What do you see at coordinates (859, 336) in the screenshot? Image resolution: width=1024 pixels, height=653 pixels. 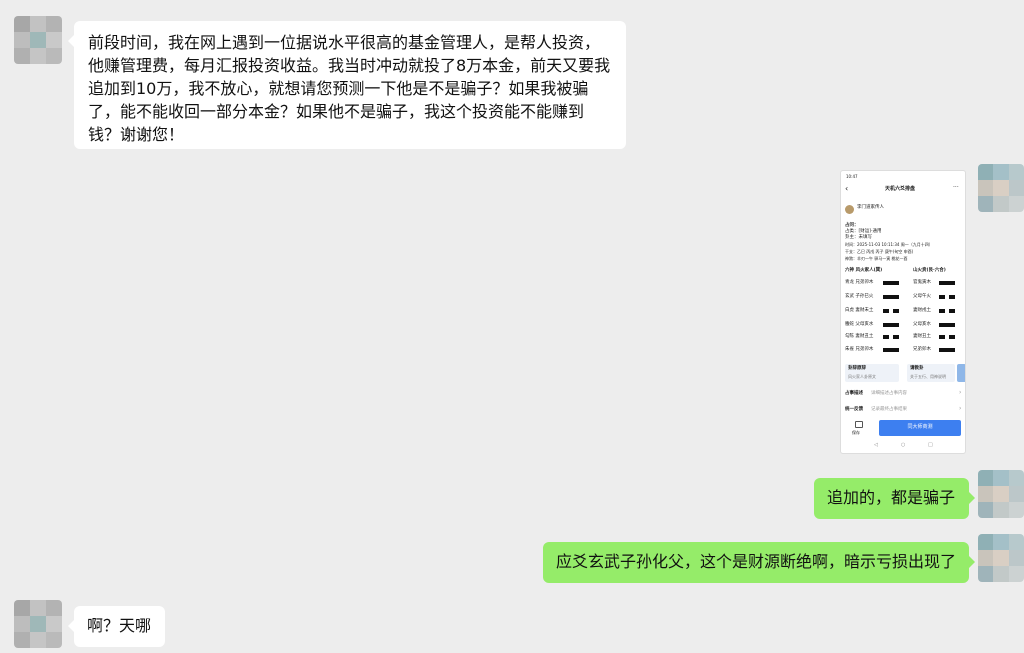 I see `line-left: 勾陈 妻财丑土` at bounding box center [859, 336].